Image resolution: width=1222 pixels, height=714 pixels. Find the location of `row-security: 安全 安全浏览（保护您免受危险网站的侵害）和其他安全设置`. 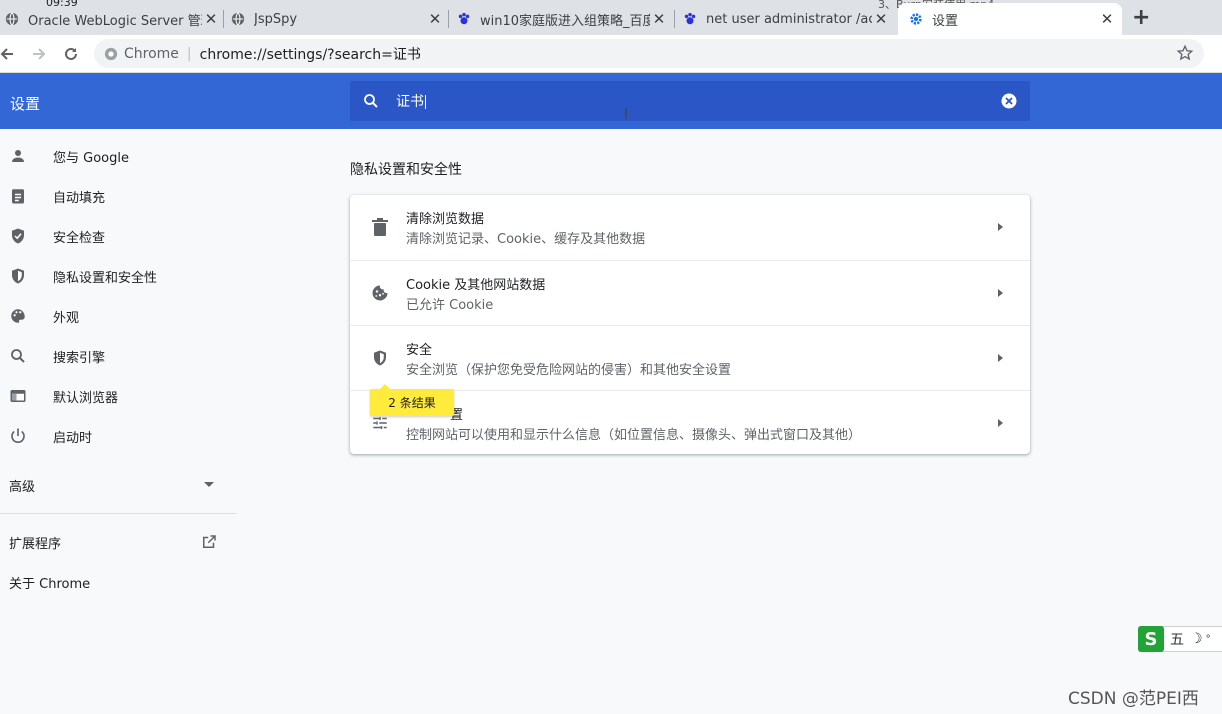

row-security: 安全 安全浏览（保护您免受危险网站的侵害）和其他安全设置 is located at coordinates (690, 357).